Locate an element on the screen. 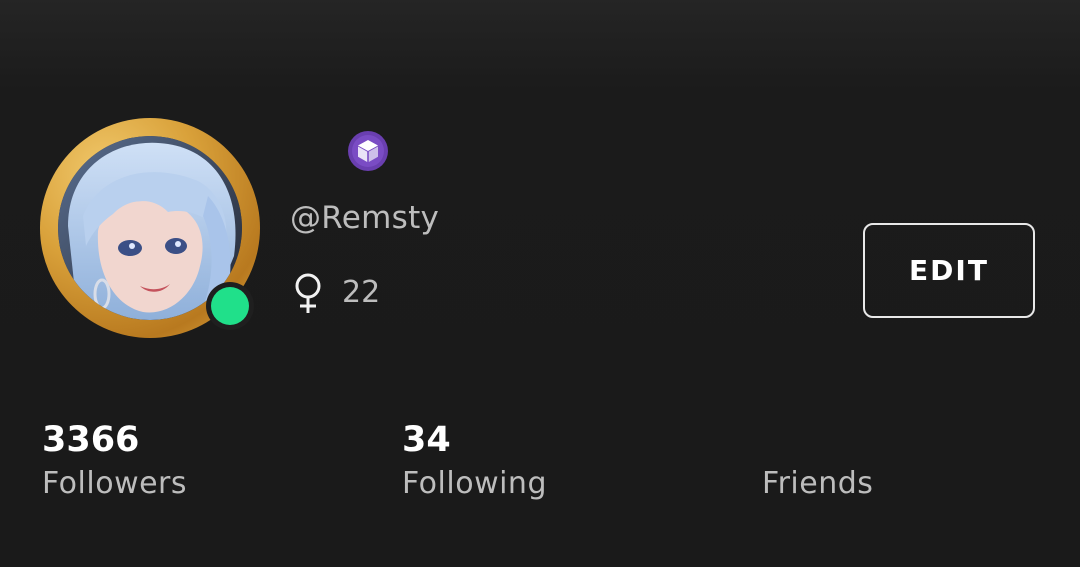 Image resolution: width=1080 pixels, height=567 pixels. following-count: 34 is located at coordinates (426, 440).